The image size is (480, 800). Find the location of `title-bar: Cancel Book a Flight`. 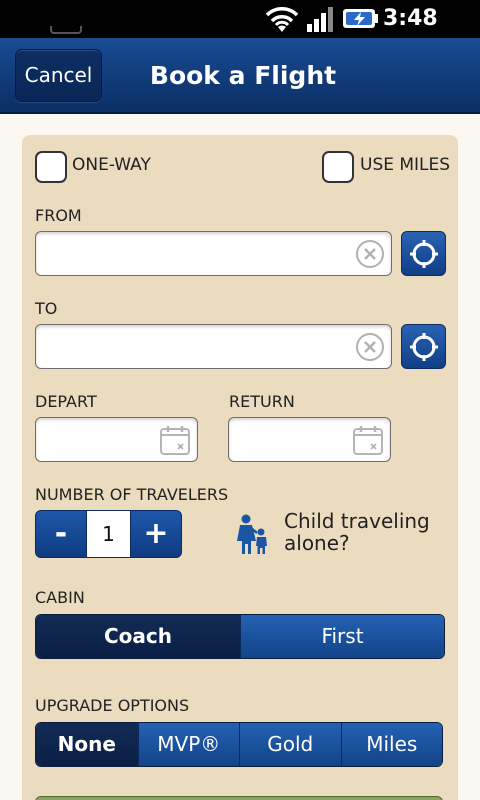

title-bar: Cancel Book a Flight is located at coordinates (240, 76).